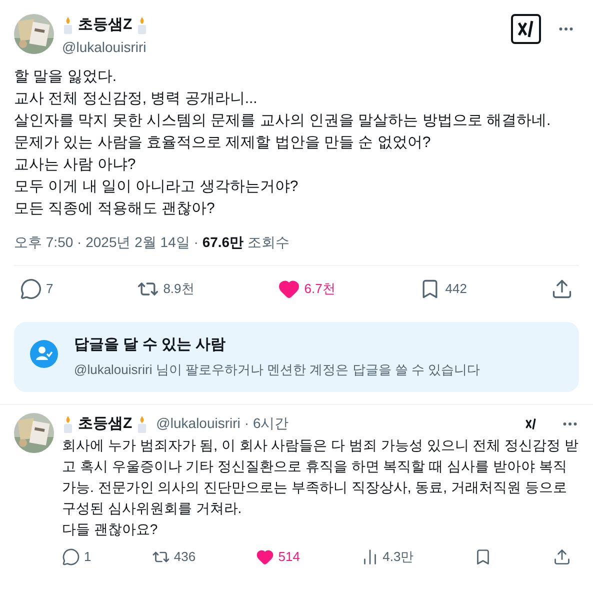 The height and width of the screenshot is (601, 593). I want to click on views-button: 4.3만, so click(387, 557).